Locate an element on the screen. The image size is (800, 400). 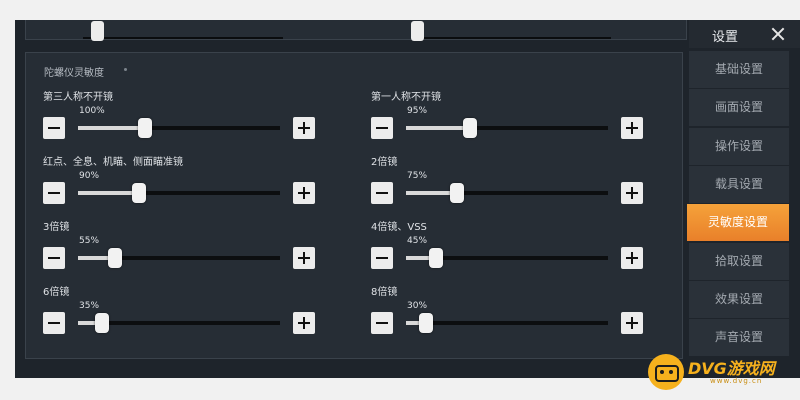
sidebar-item: 灵敏度设置 is located at coordinates (738, 223).